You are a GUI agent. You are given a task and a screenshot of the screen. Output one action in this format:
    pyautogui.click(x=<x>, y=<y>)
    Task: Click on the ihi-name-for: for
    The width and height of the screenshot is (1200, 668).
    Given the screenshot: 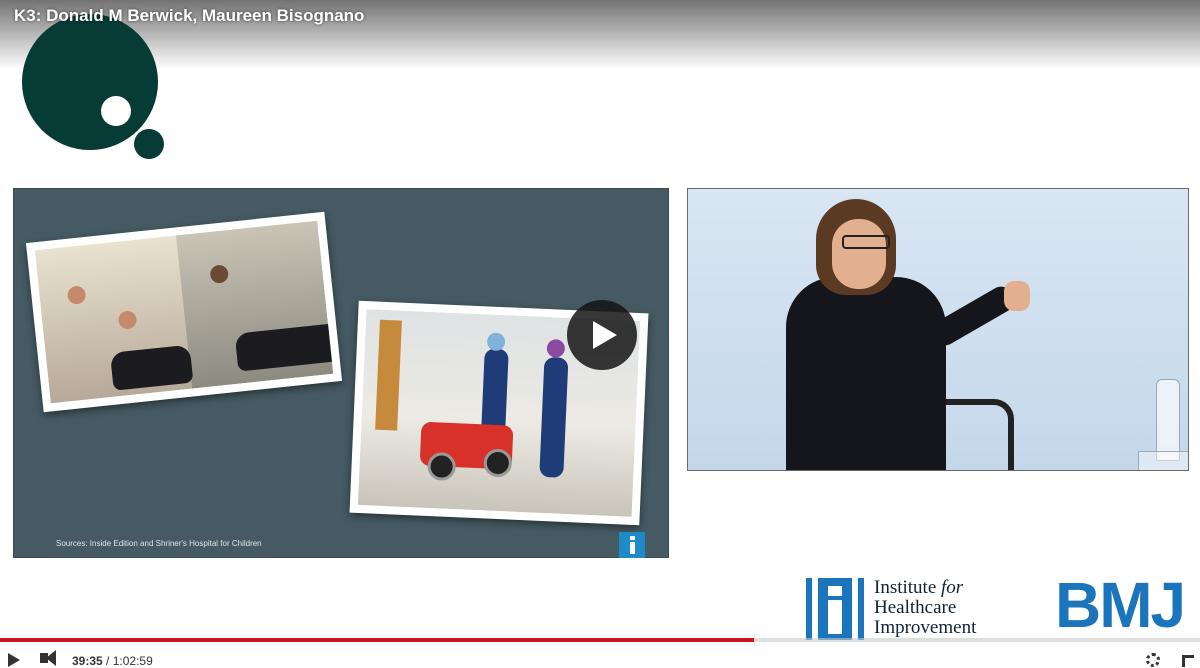 What is the action you would take?
    pyautogui.click(x=952, y=587)
    